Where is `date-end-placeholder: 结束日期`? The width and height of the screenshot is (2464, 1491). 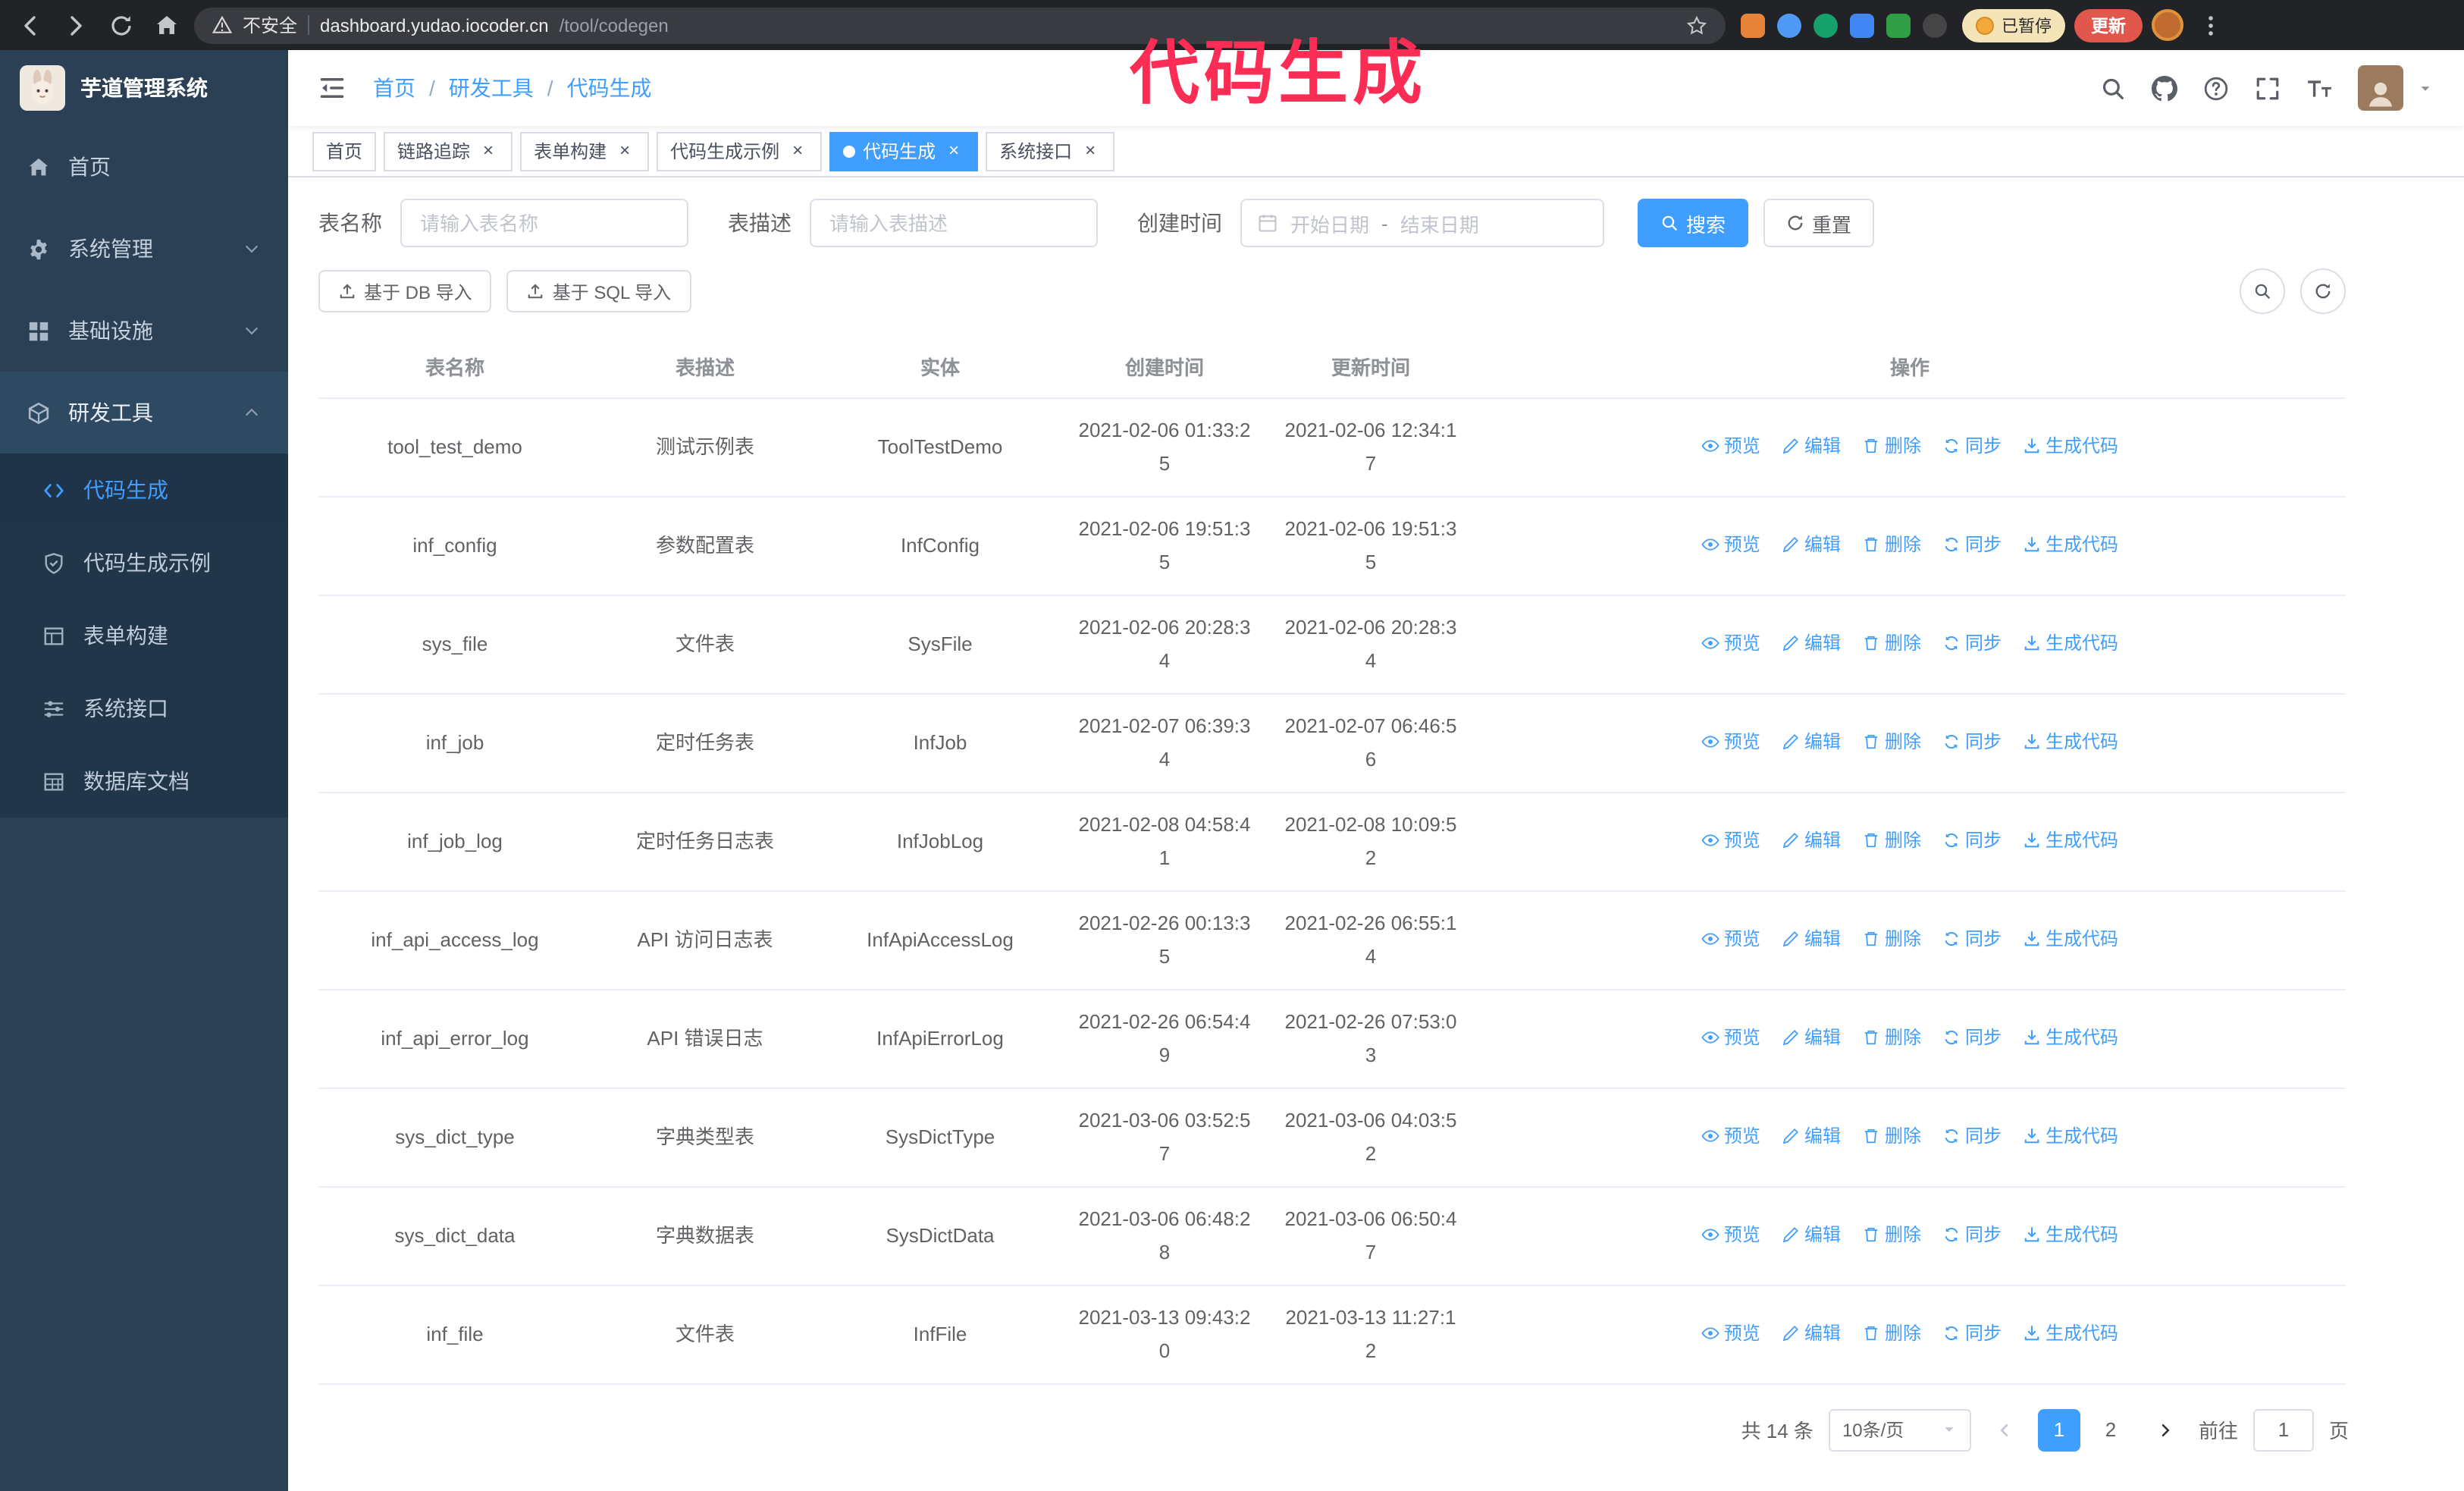
date-end-placeholder: 结束日期 is located at coordinates (1439, 223).